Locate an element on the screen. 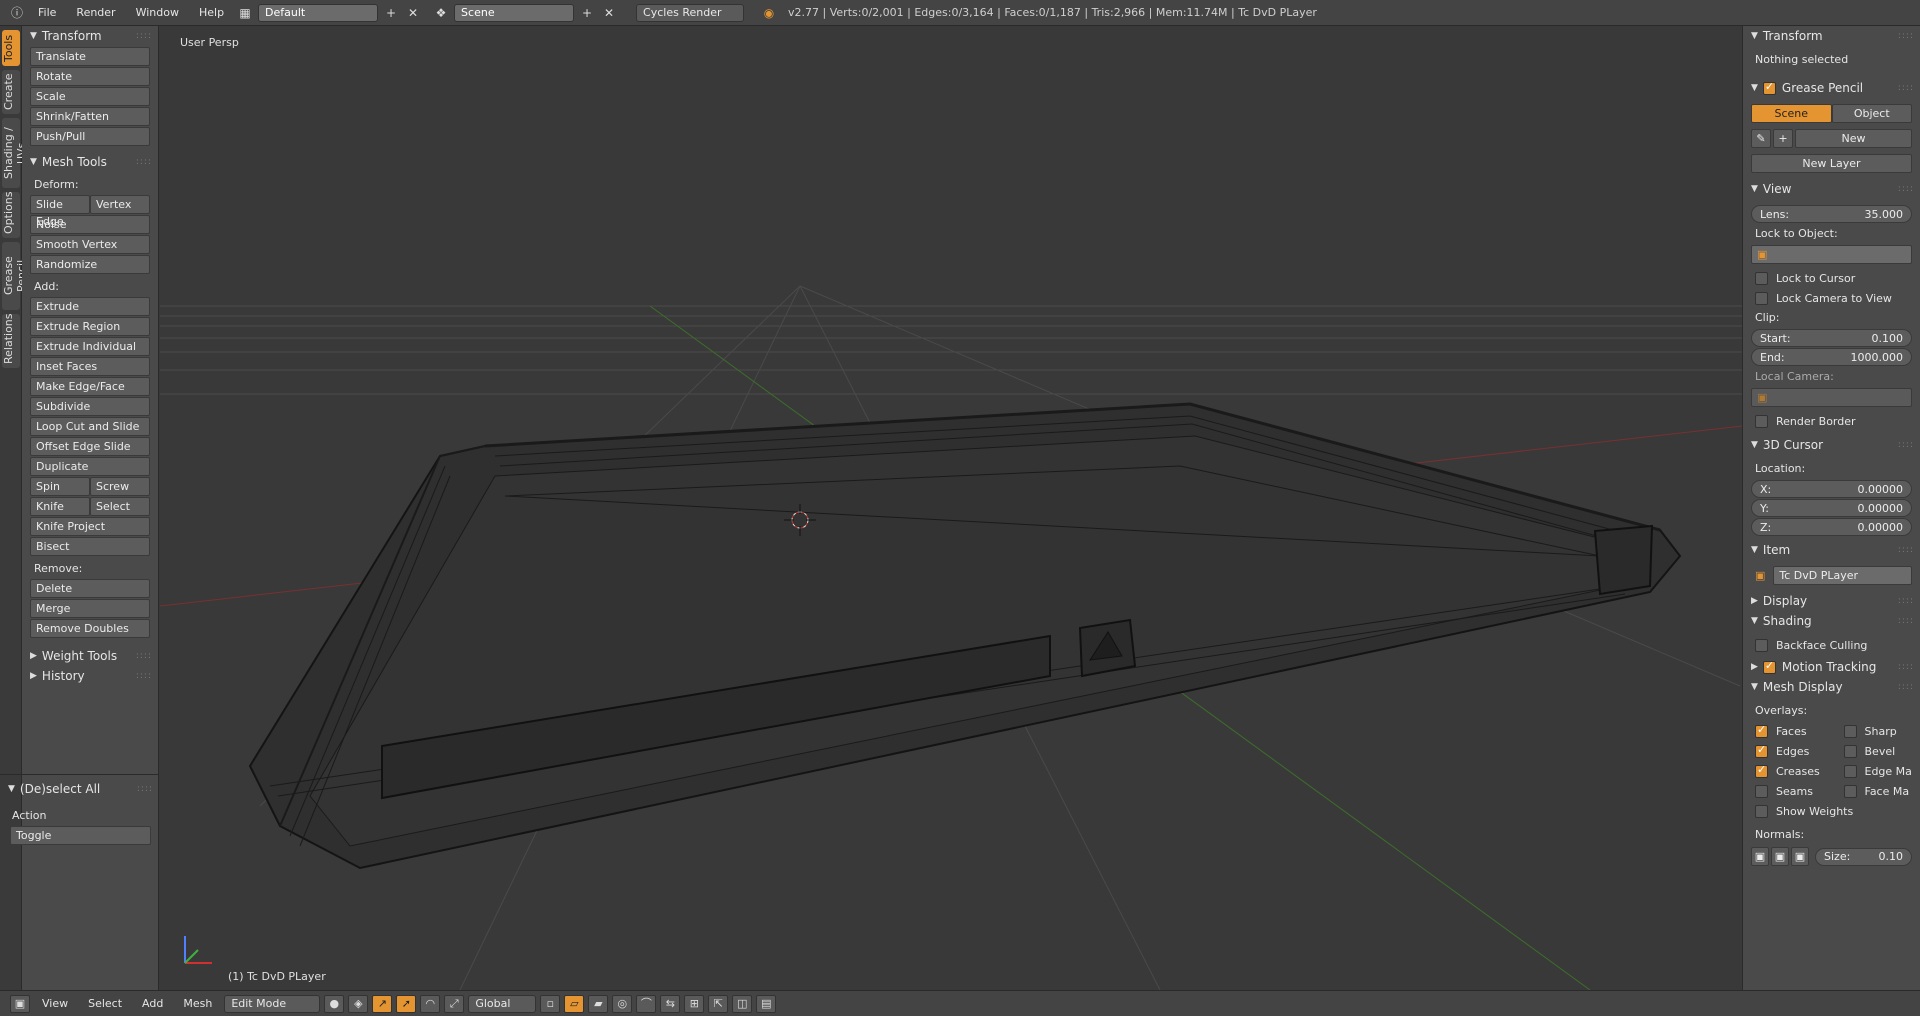 This screenshot has height=1016, width=1920. view-panel-header: ▼ View :::: is located at coordinates (1831, 189).